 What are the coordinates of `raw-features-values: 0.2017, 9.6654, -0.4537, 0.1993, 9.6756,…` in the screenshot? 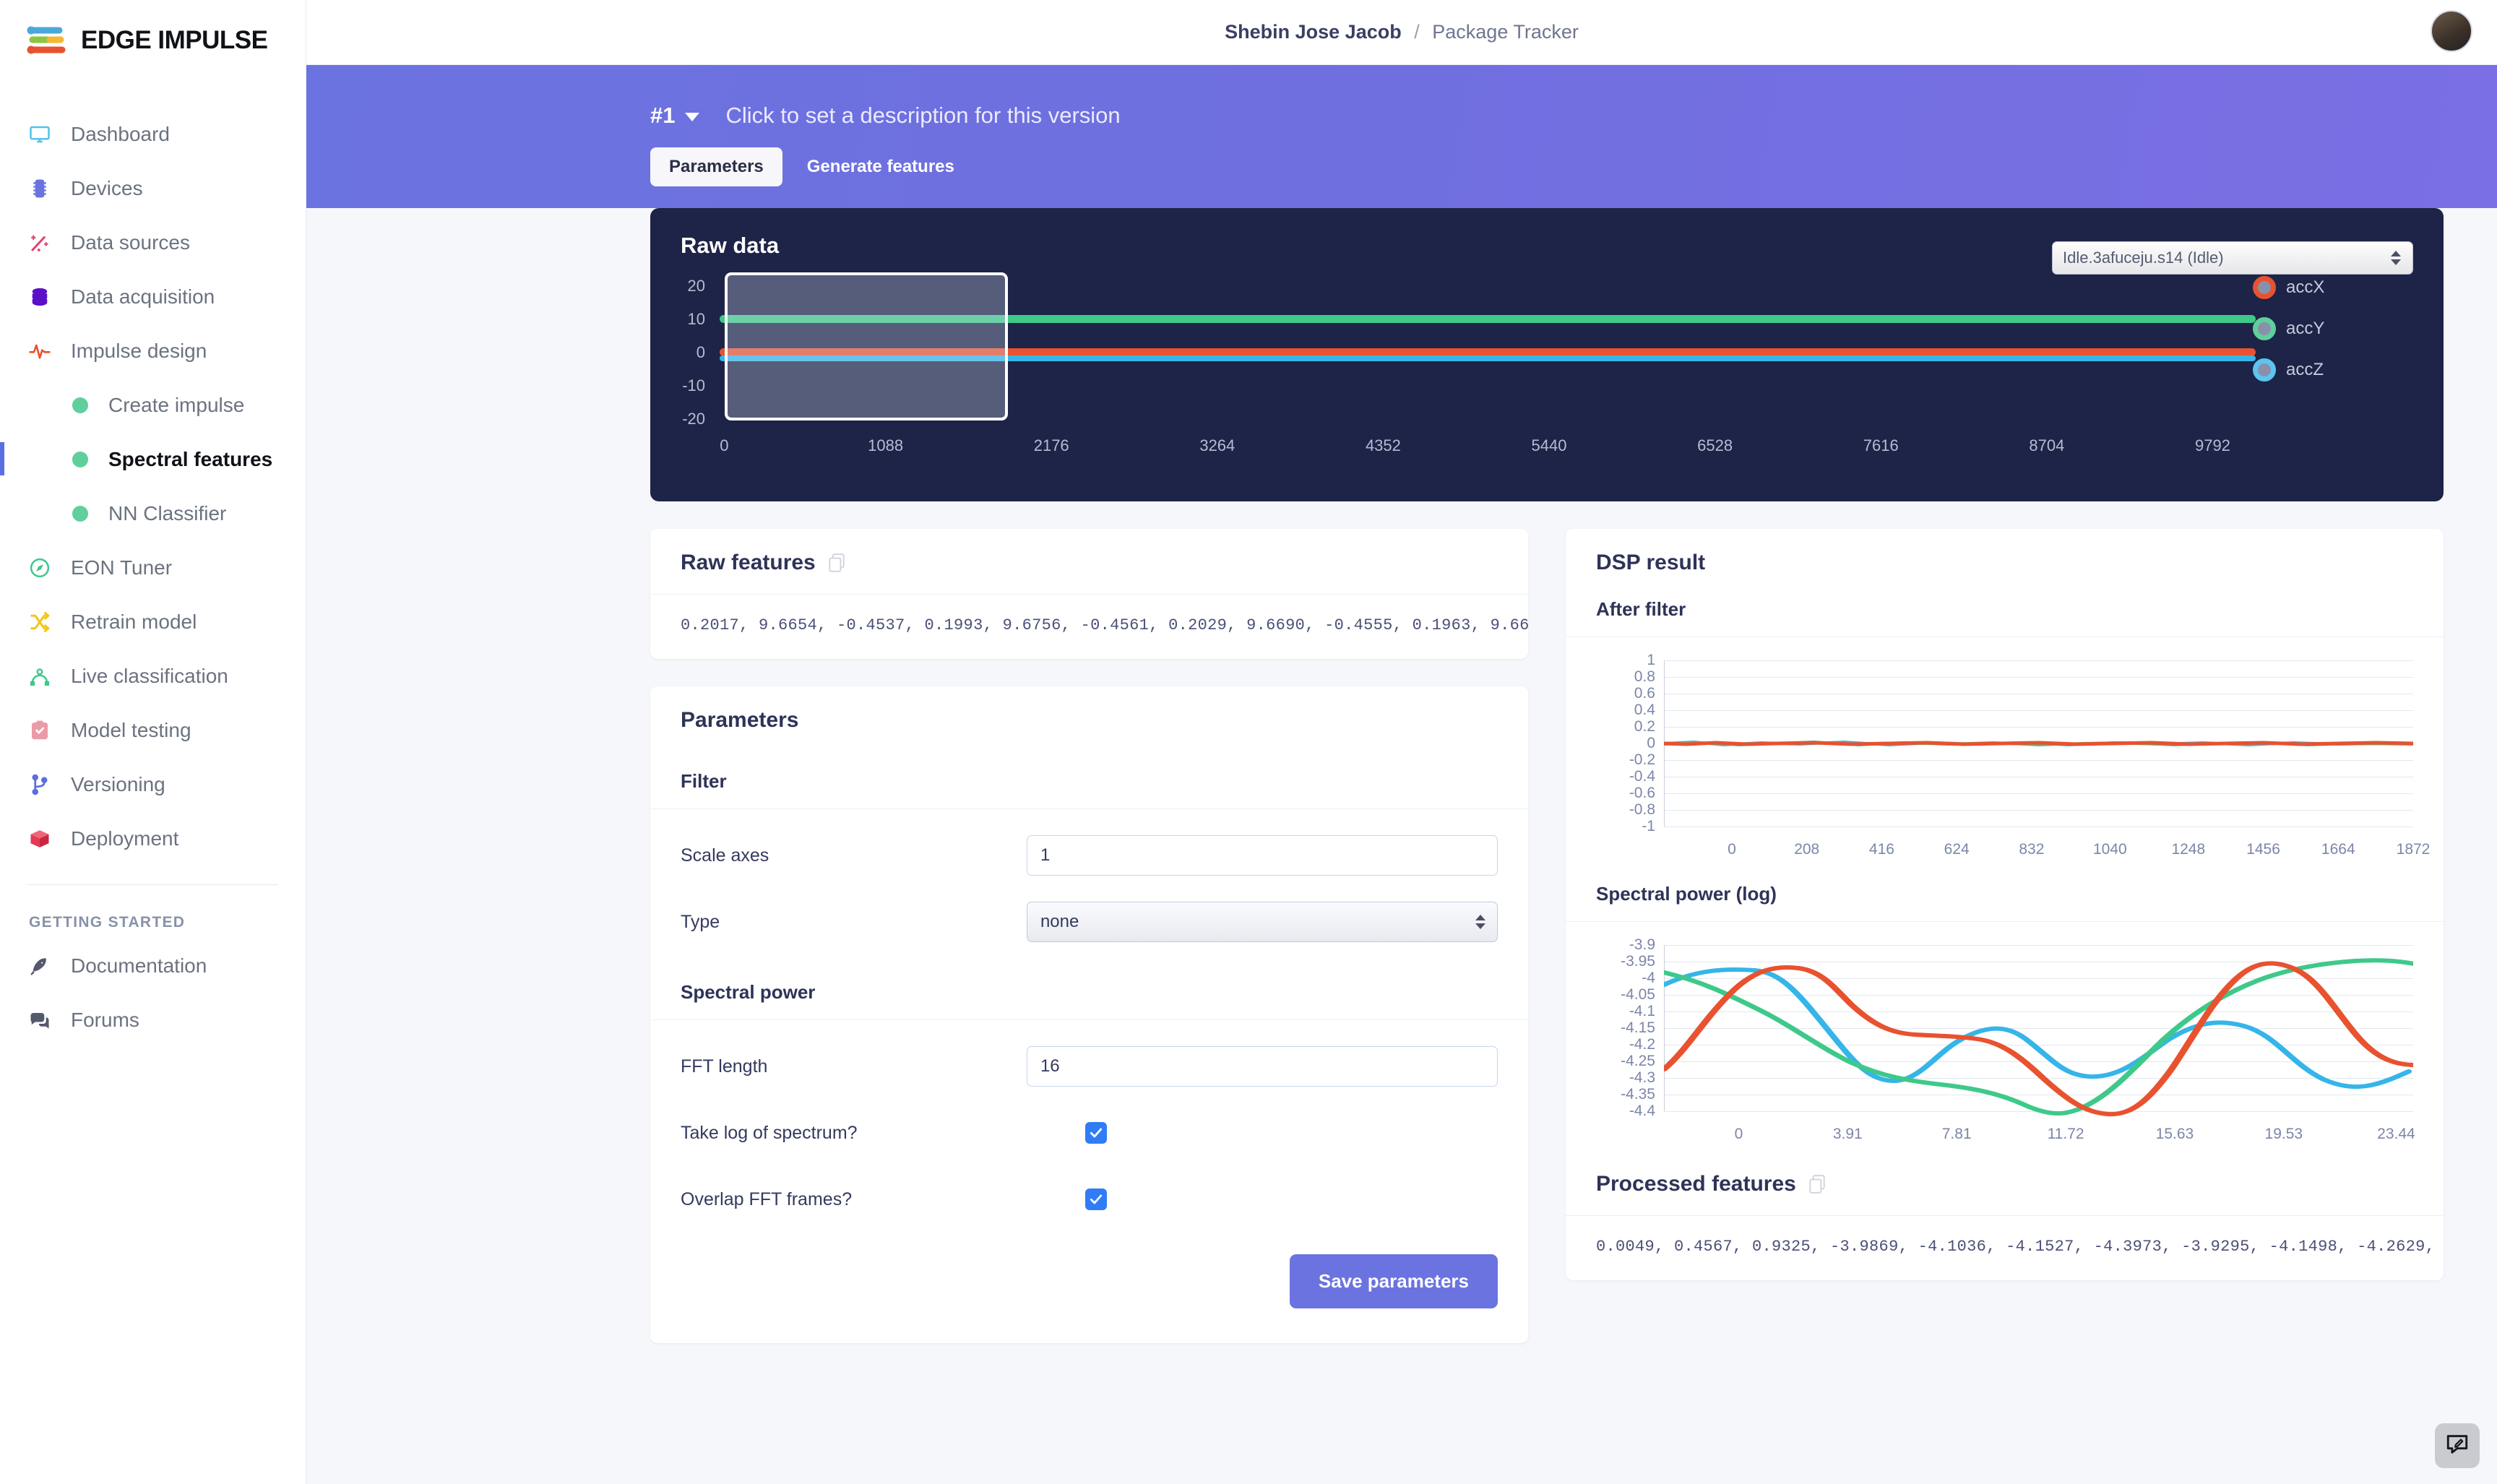 It's located at (1104, 625).